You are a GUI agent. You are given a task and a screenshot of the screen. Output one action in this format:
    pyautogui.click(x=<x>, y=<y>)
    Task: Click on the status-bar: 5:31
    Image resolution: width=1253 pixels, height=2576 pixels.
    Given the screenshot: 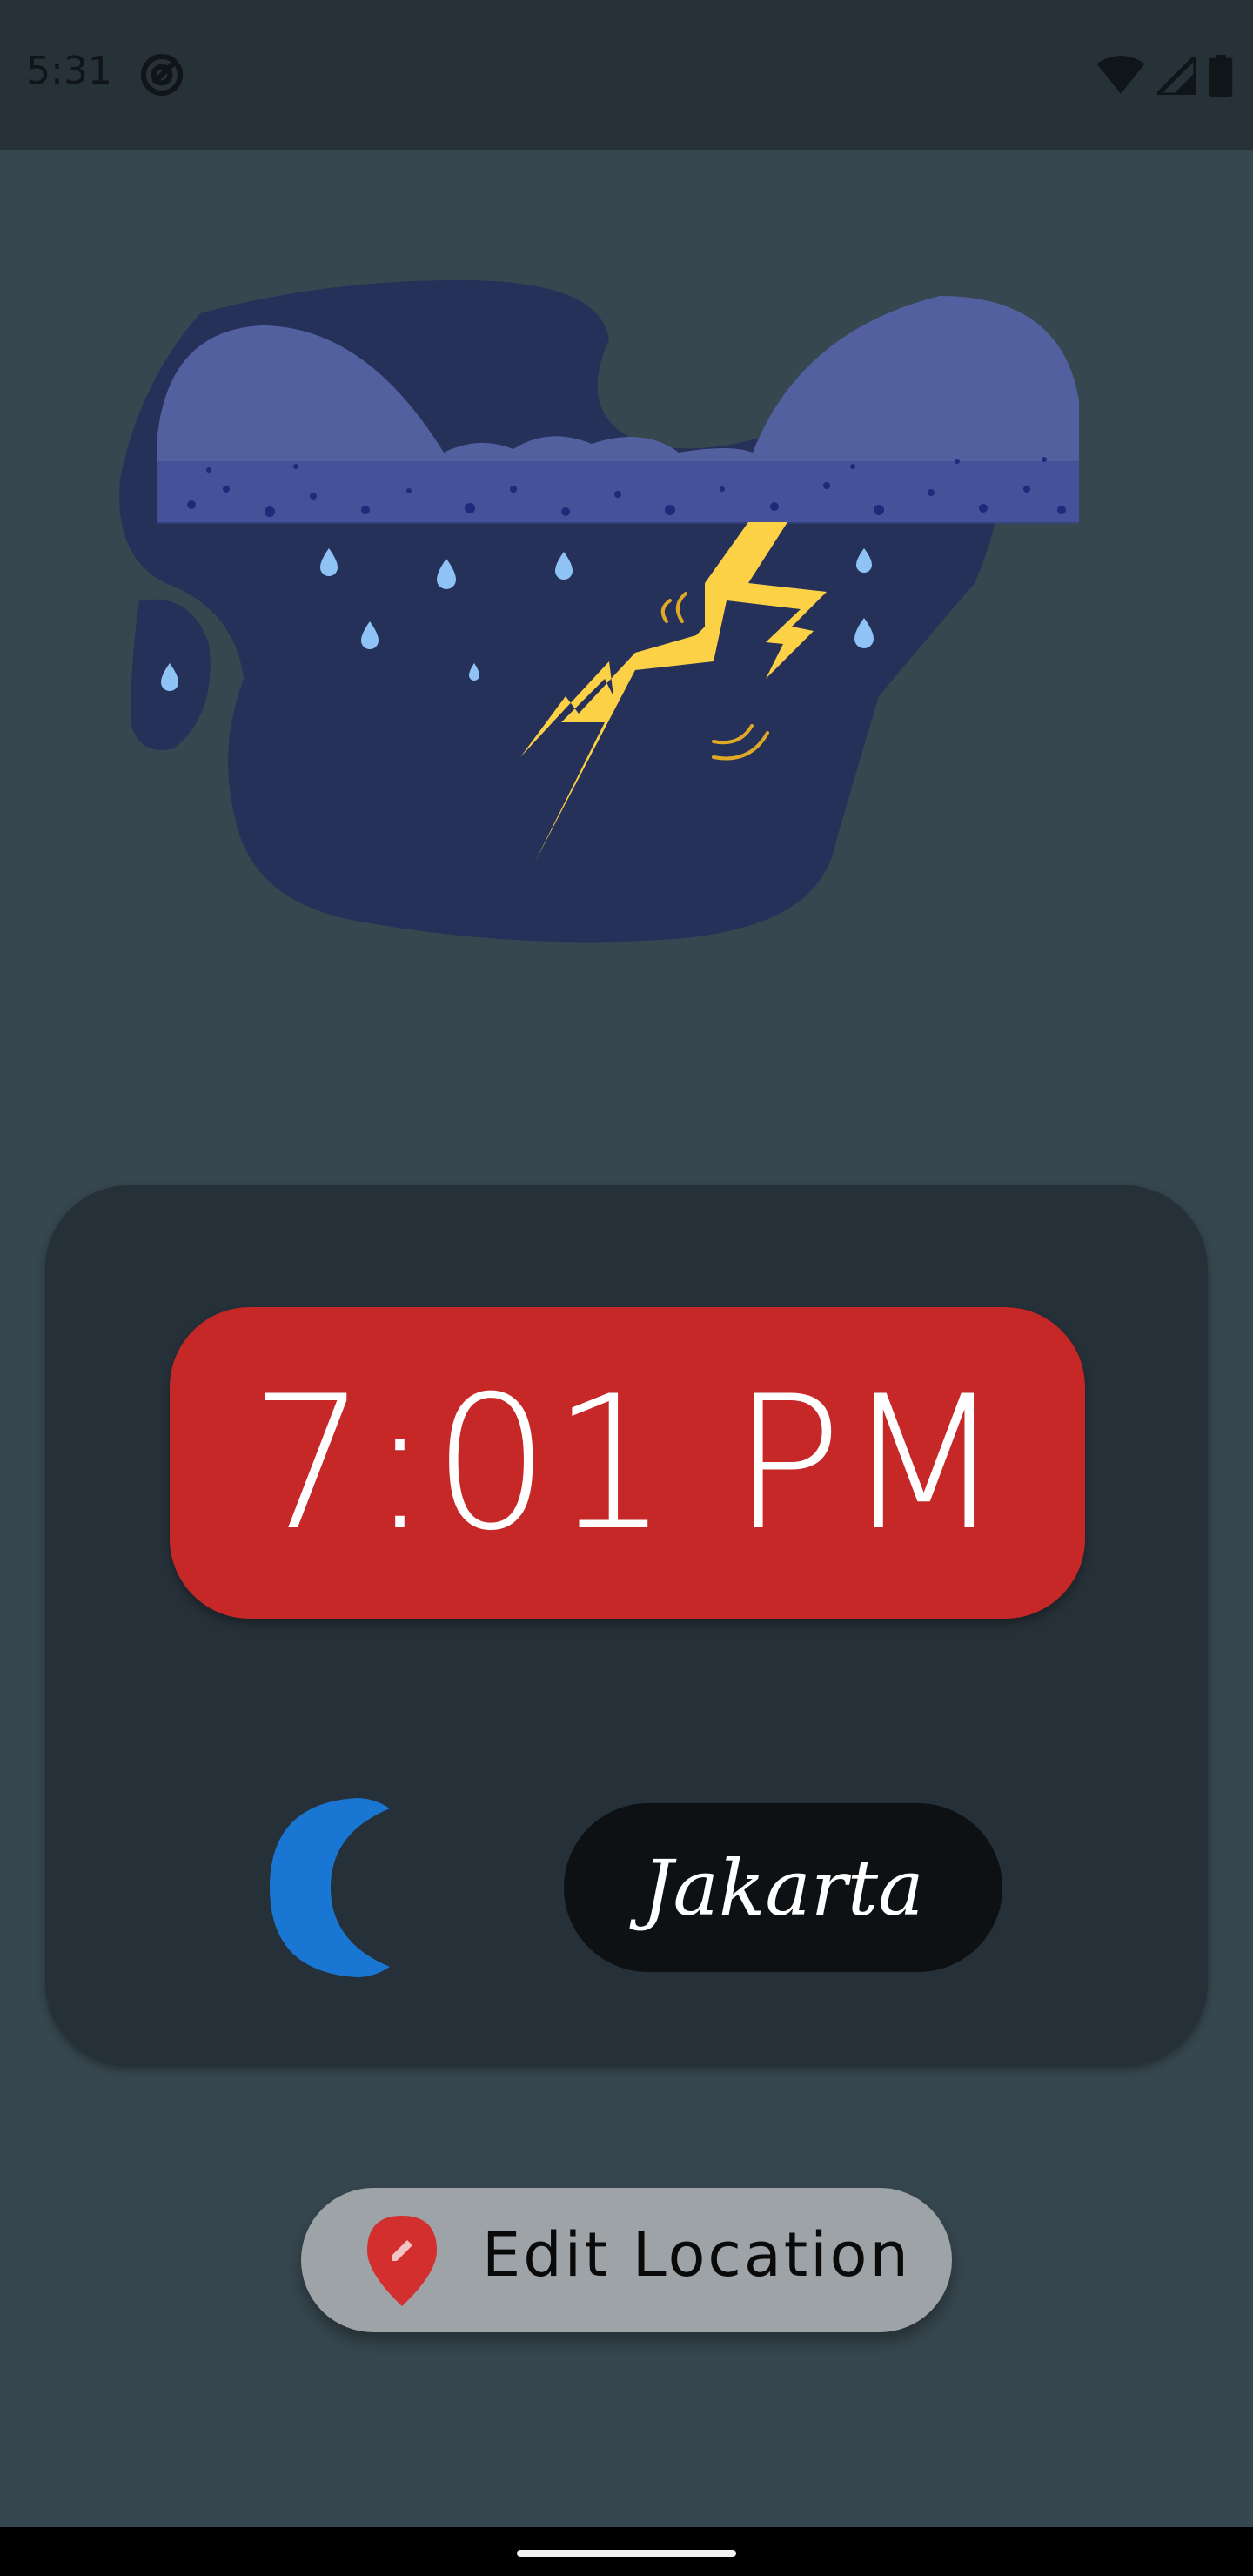 What is the action you would take?
    pyautogui.click(x=626, y=75)
    